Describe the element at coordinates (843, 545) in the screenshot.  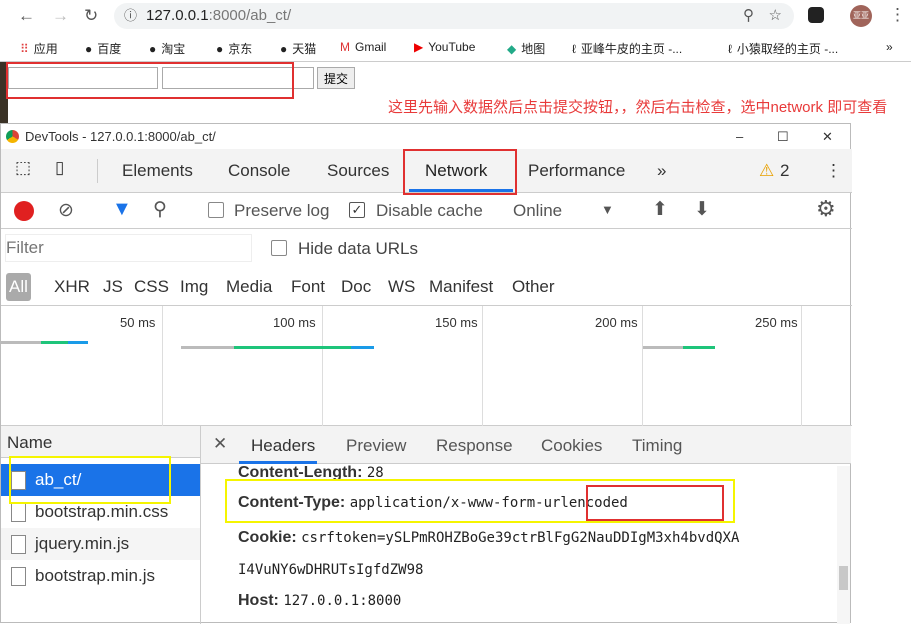
I see `scrollbar` at that location.